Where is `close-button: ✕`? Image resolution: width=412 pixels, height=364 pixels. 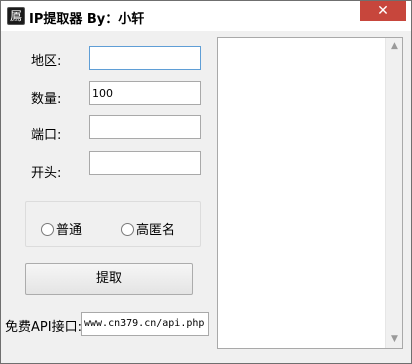 close-button: ✕ is located at coordinates (383, 11).